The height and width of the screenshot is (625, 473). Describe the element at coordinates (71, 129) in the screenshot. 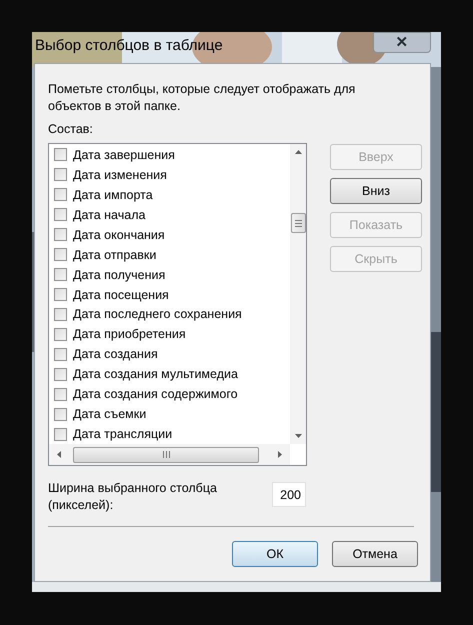

I see `list-label: Состав:` at that location.